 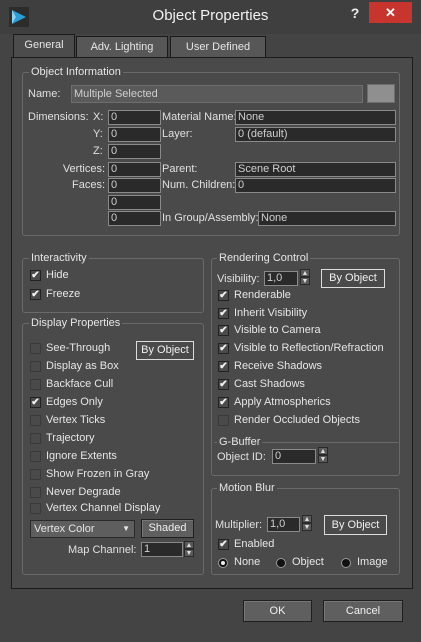 What do you see at coordinates (162, 549) in the screenshot?
I see `map-channel-field: 1` at bounding box center [162, 549].